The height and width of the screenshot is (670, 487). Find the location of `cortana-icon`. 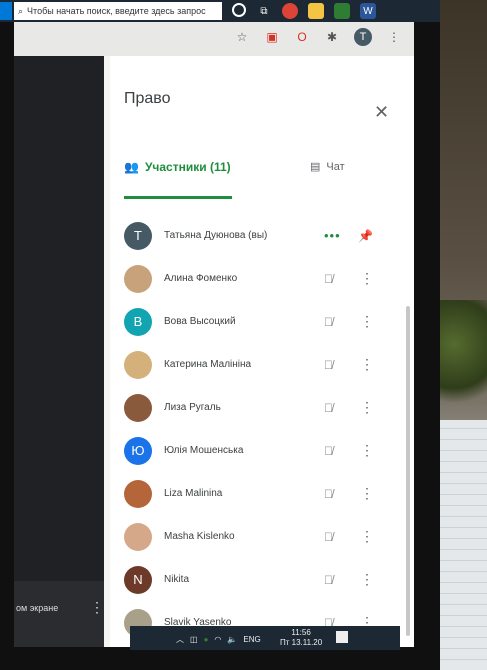

cortana-icon is located at coordinates (239, 10).